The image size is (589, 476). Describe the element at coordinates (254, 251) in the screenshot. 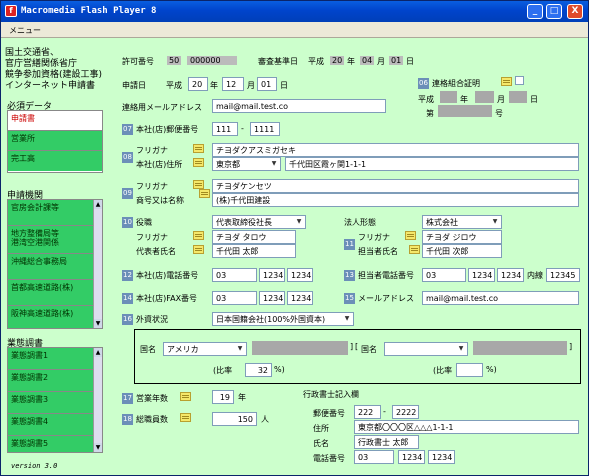

I see `rep-name-input: 千代田 太郎` at that location.